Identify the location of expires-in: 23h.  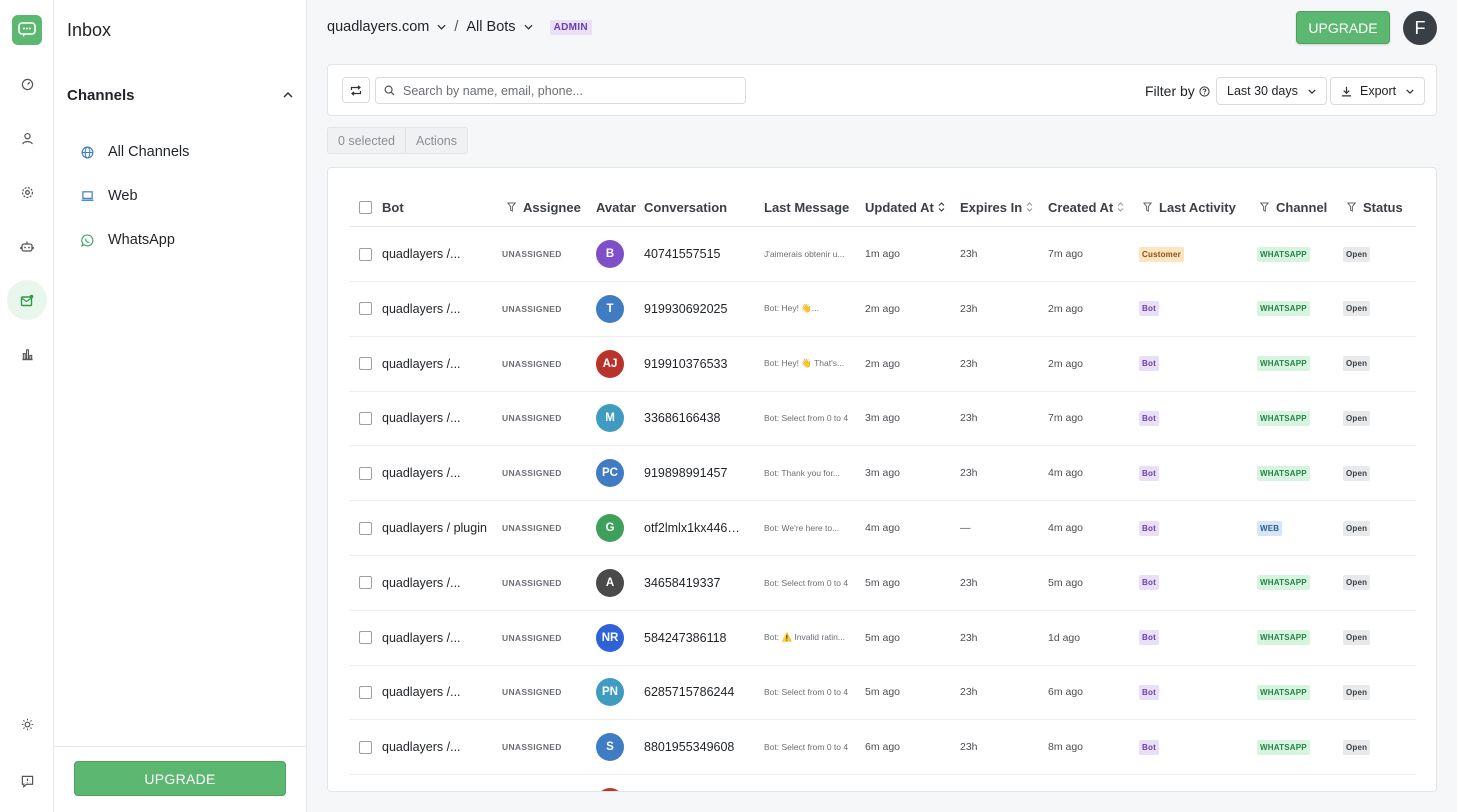
(969, 747).